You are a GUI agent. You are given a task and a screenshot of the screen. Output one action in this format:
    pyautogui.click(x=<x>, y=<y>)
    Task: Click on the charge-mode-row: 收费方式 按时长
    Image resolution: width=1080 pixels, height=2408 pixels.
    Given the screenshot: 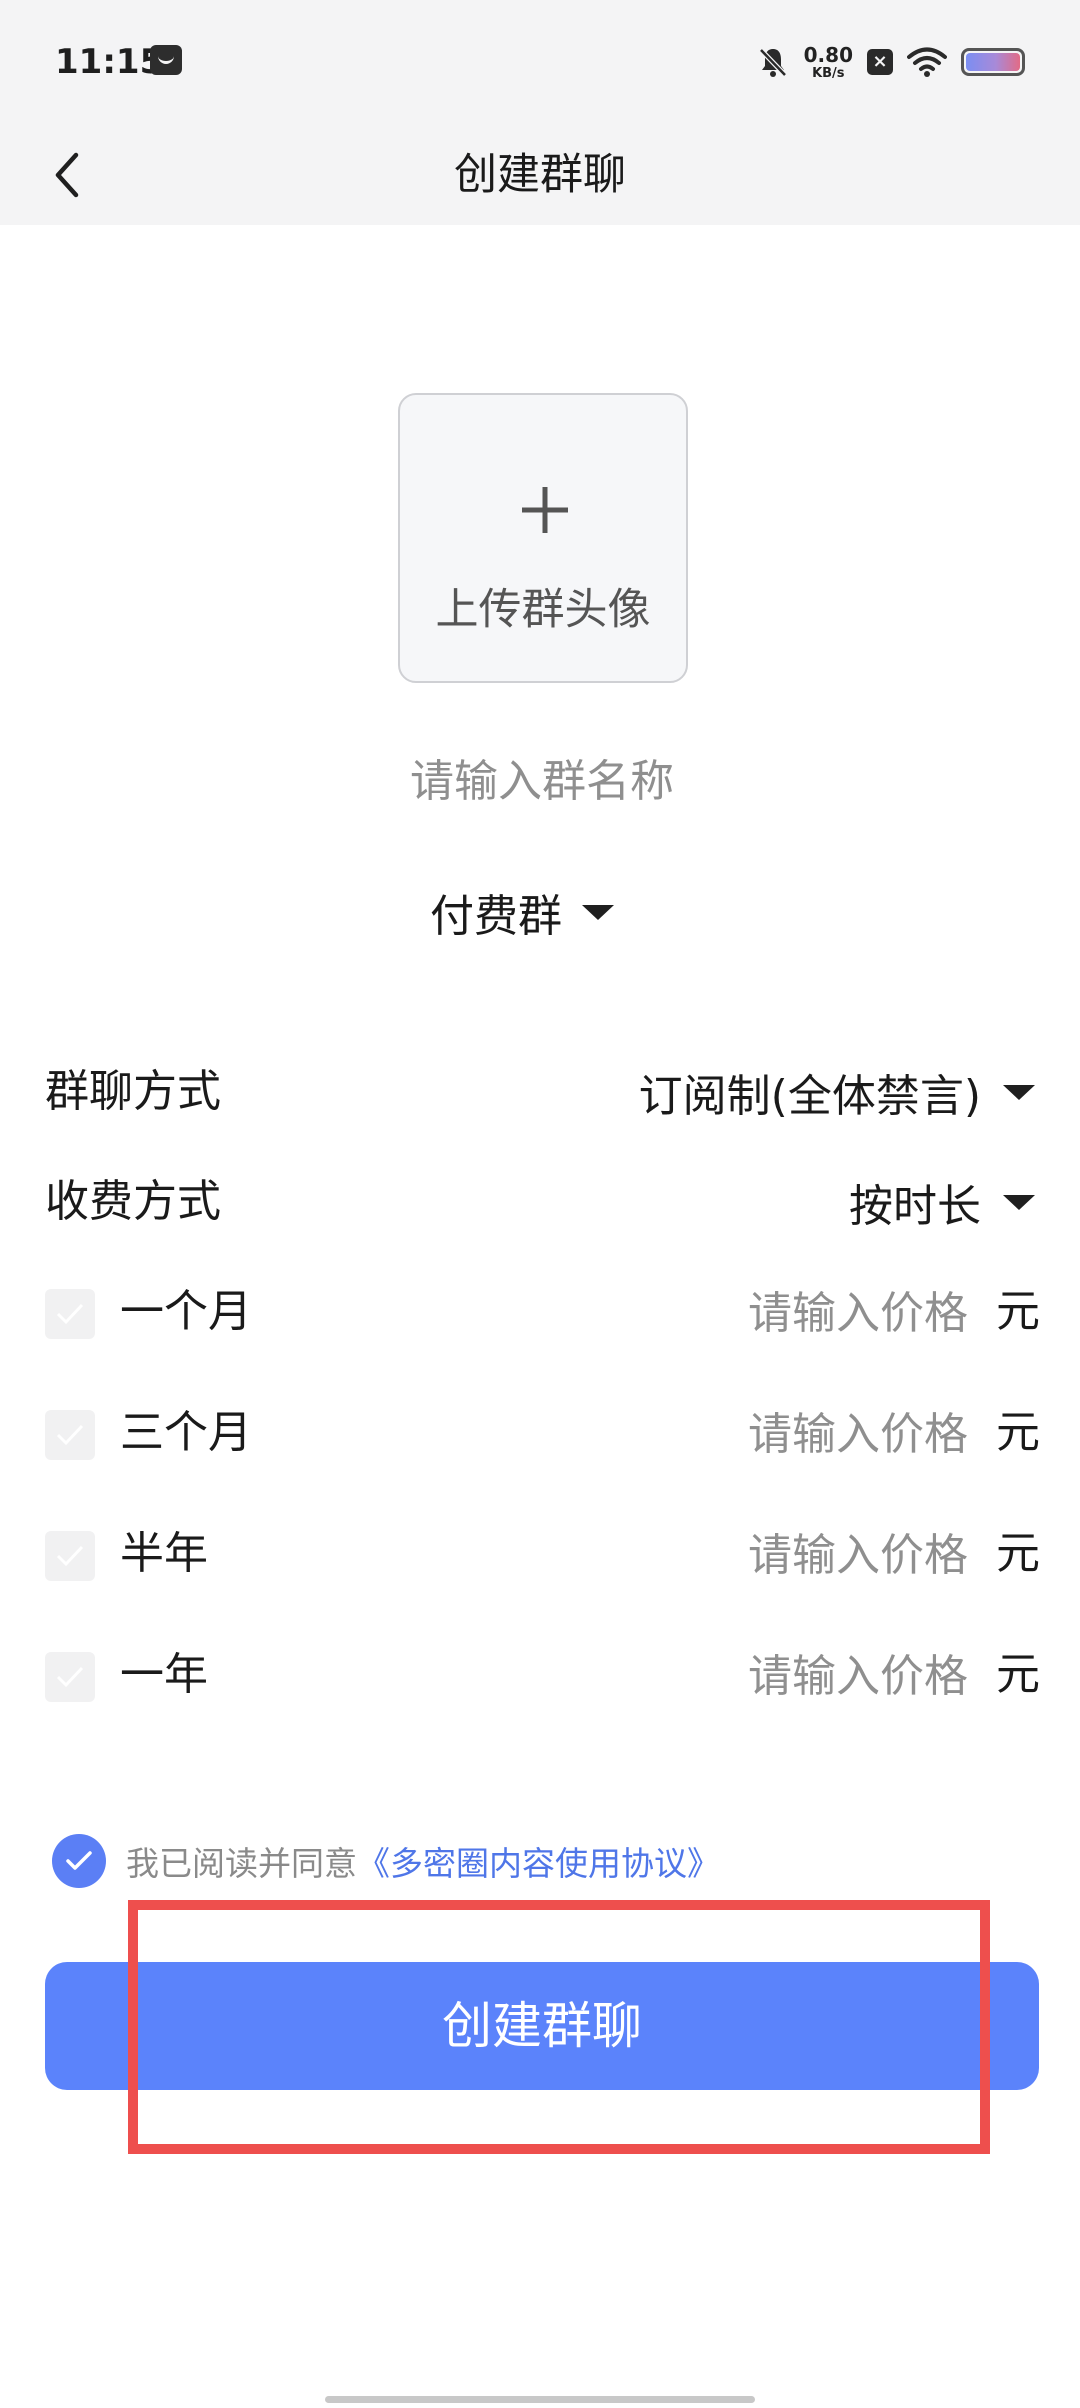 What is the action you would take?
    pyautogui.click(x=540, y=1202)
    